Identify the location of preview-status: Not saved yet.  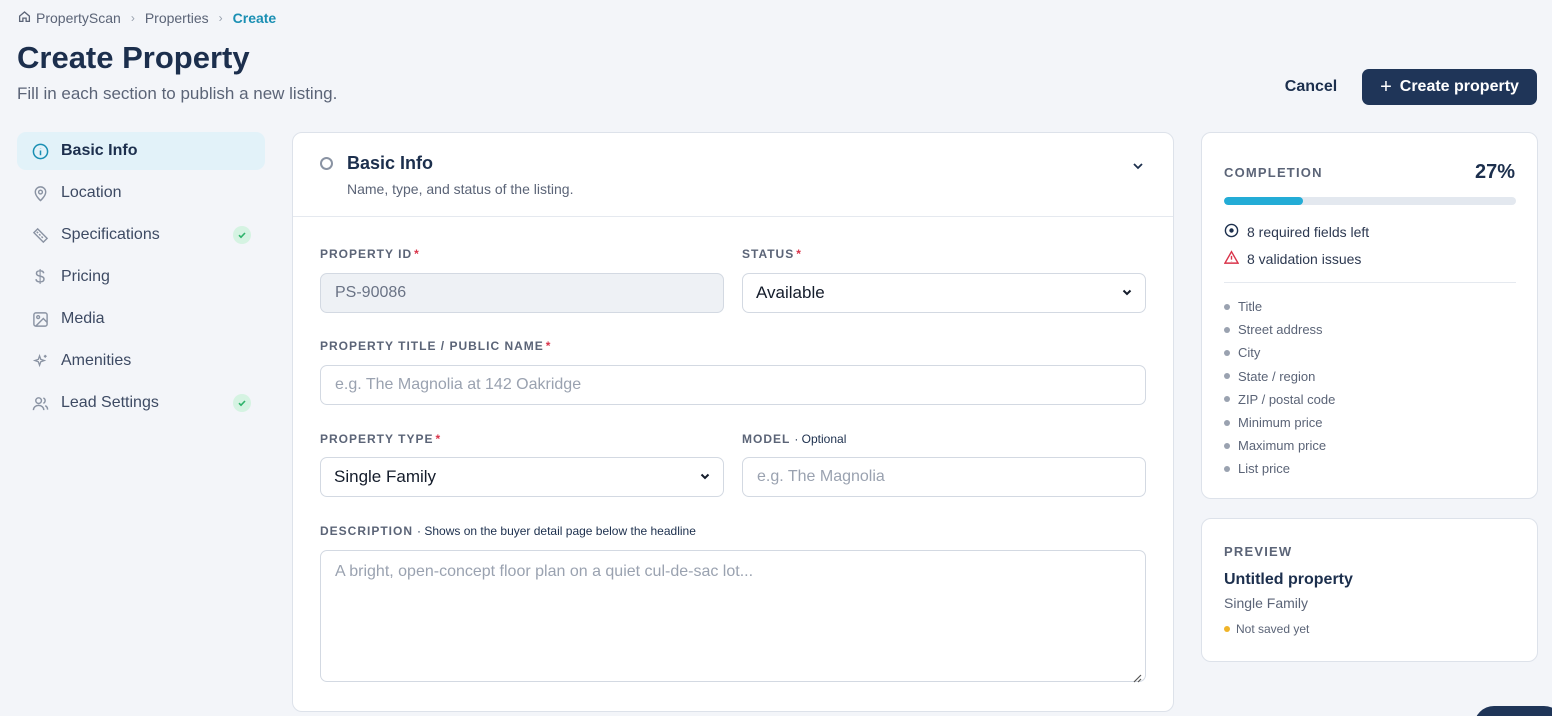
(1266, 629).